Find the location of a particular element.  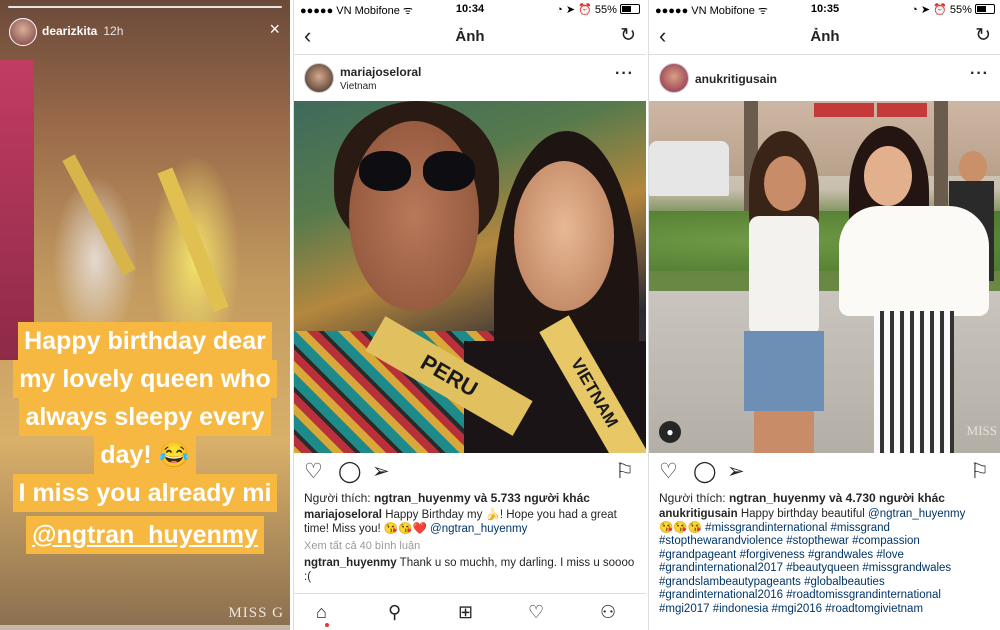

status-bar: ●●●●● VN Mobifone ᯤ 10:35 ◔ ➤ ⏰ 55% is located at coordinates (824, 9).